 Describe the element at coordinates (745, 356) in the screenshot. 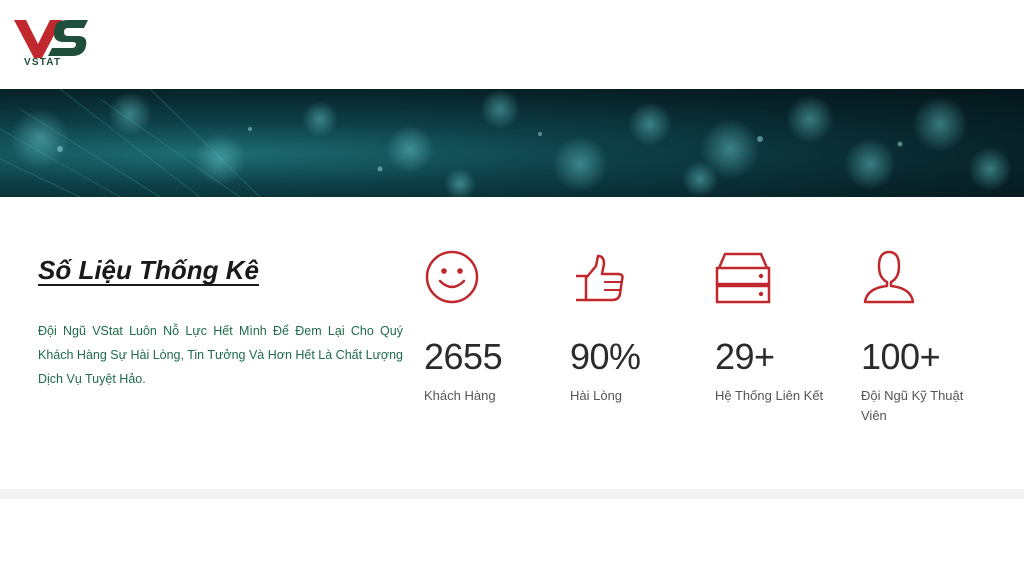

I see `stat-value: 29+` at that location.